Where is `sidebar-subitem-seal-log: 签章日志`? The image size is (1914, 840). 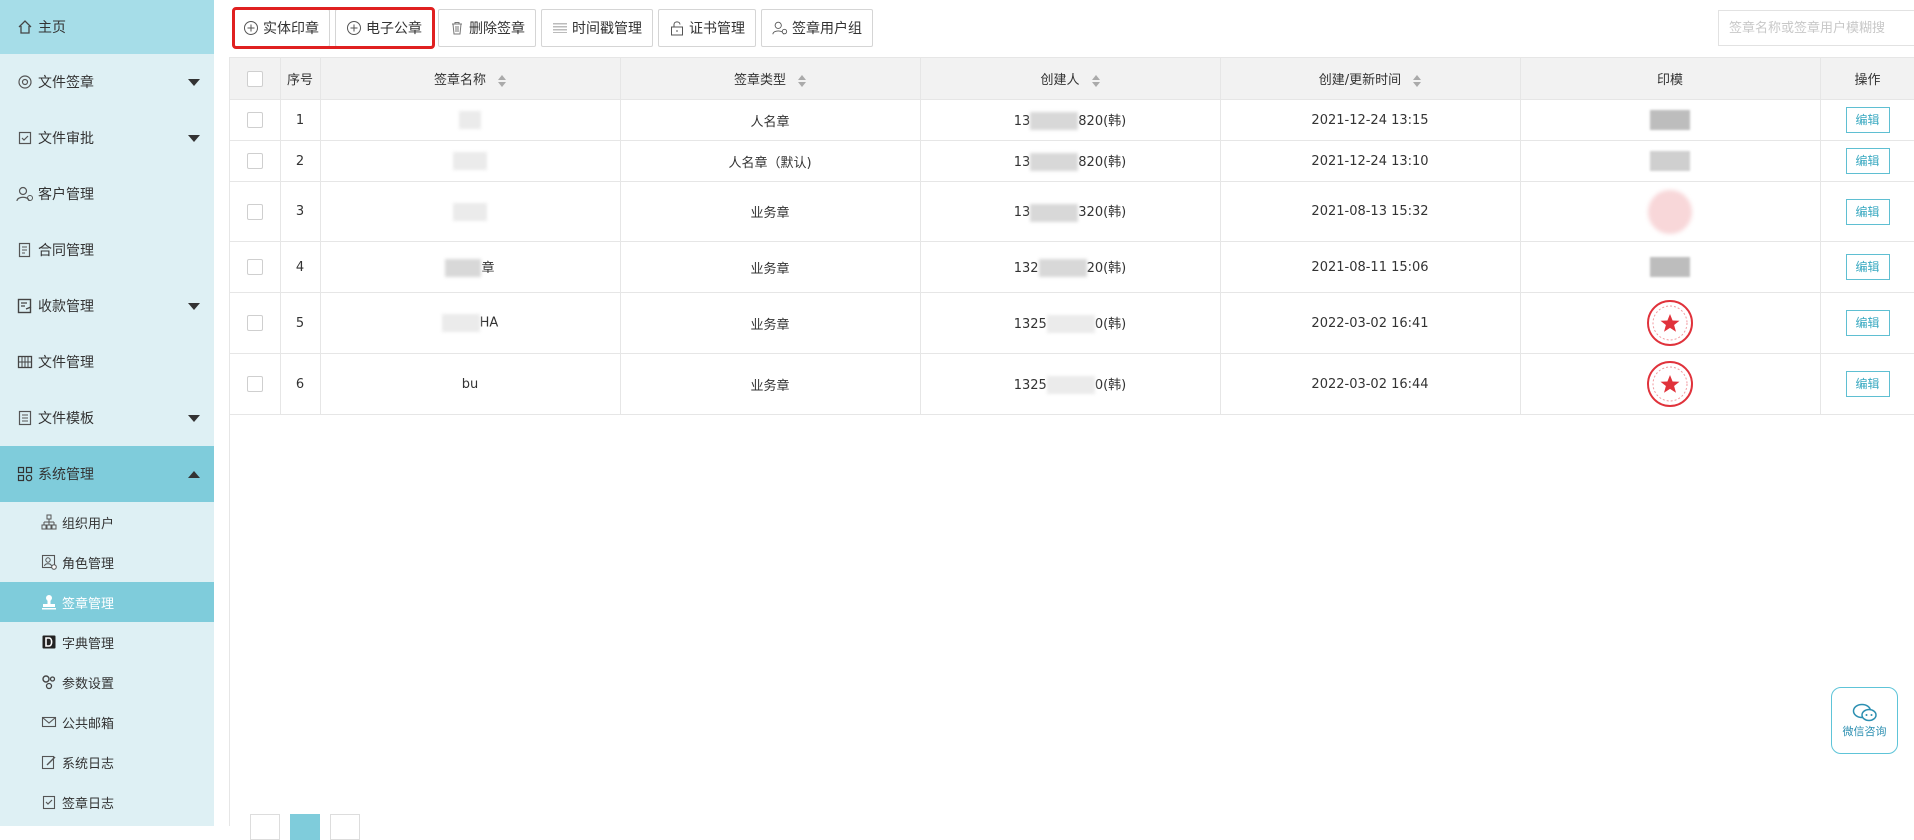
sidebar-subitem-seal-log: 签章日志 is located at coordinates (107, 802).